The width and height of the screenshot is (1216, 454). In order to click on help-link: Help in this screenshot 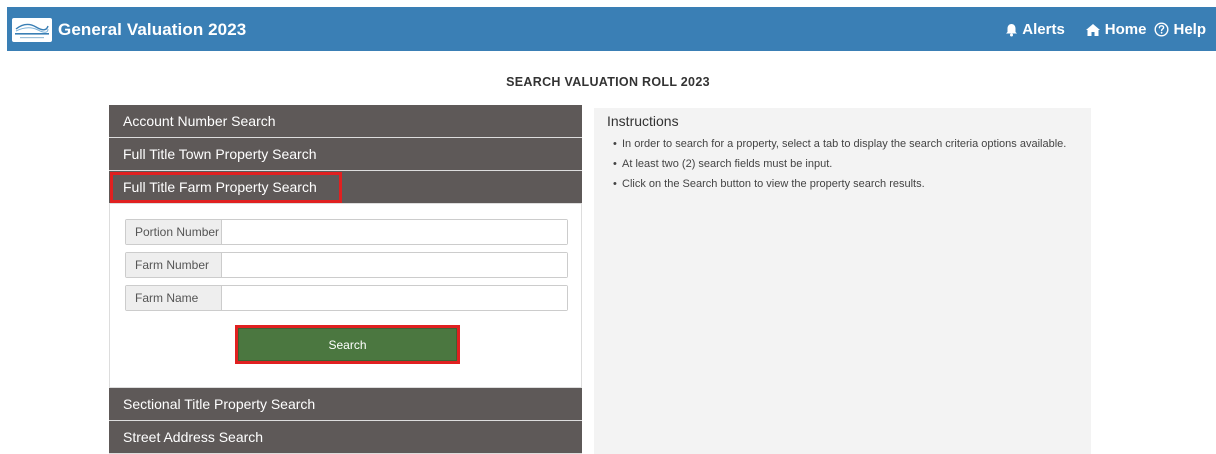, I will do `click(1180, 29)`.